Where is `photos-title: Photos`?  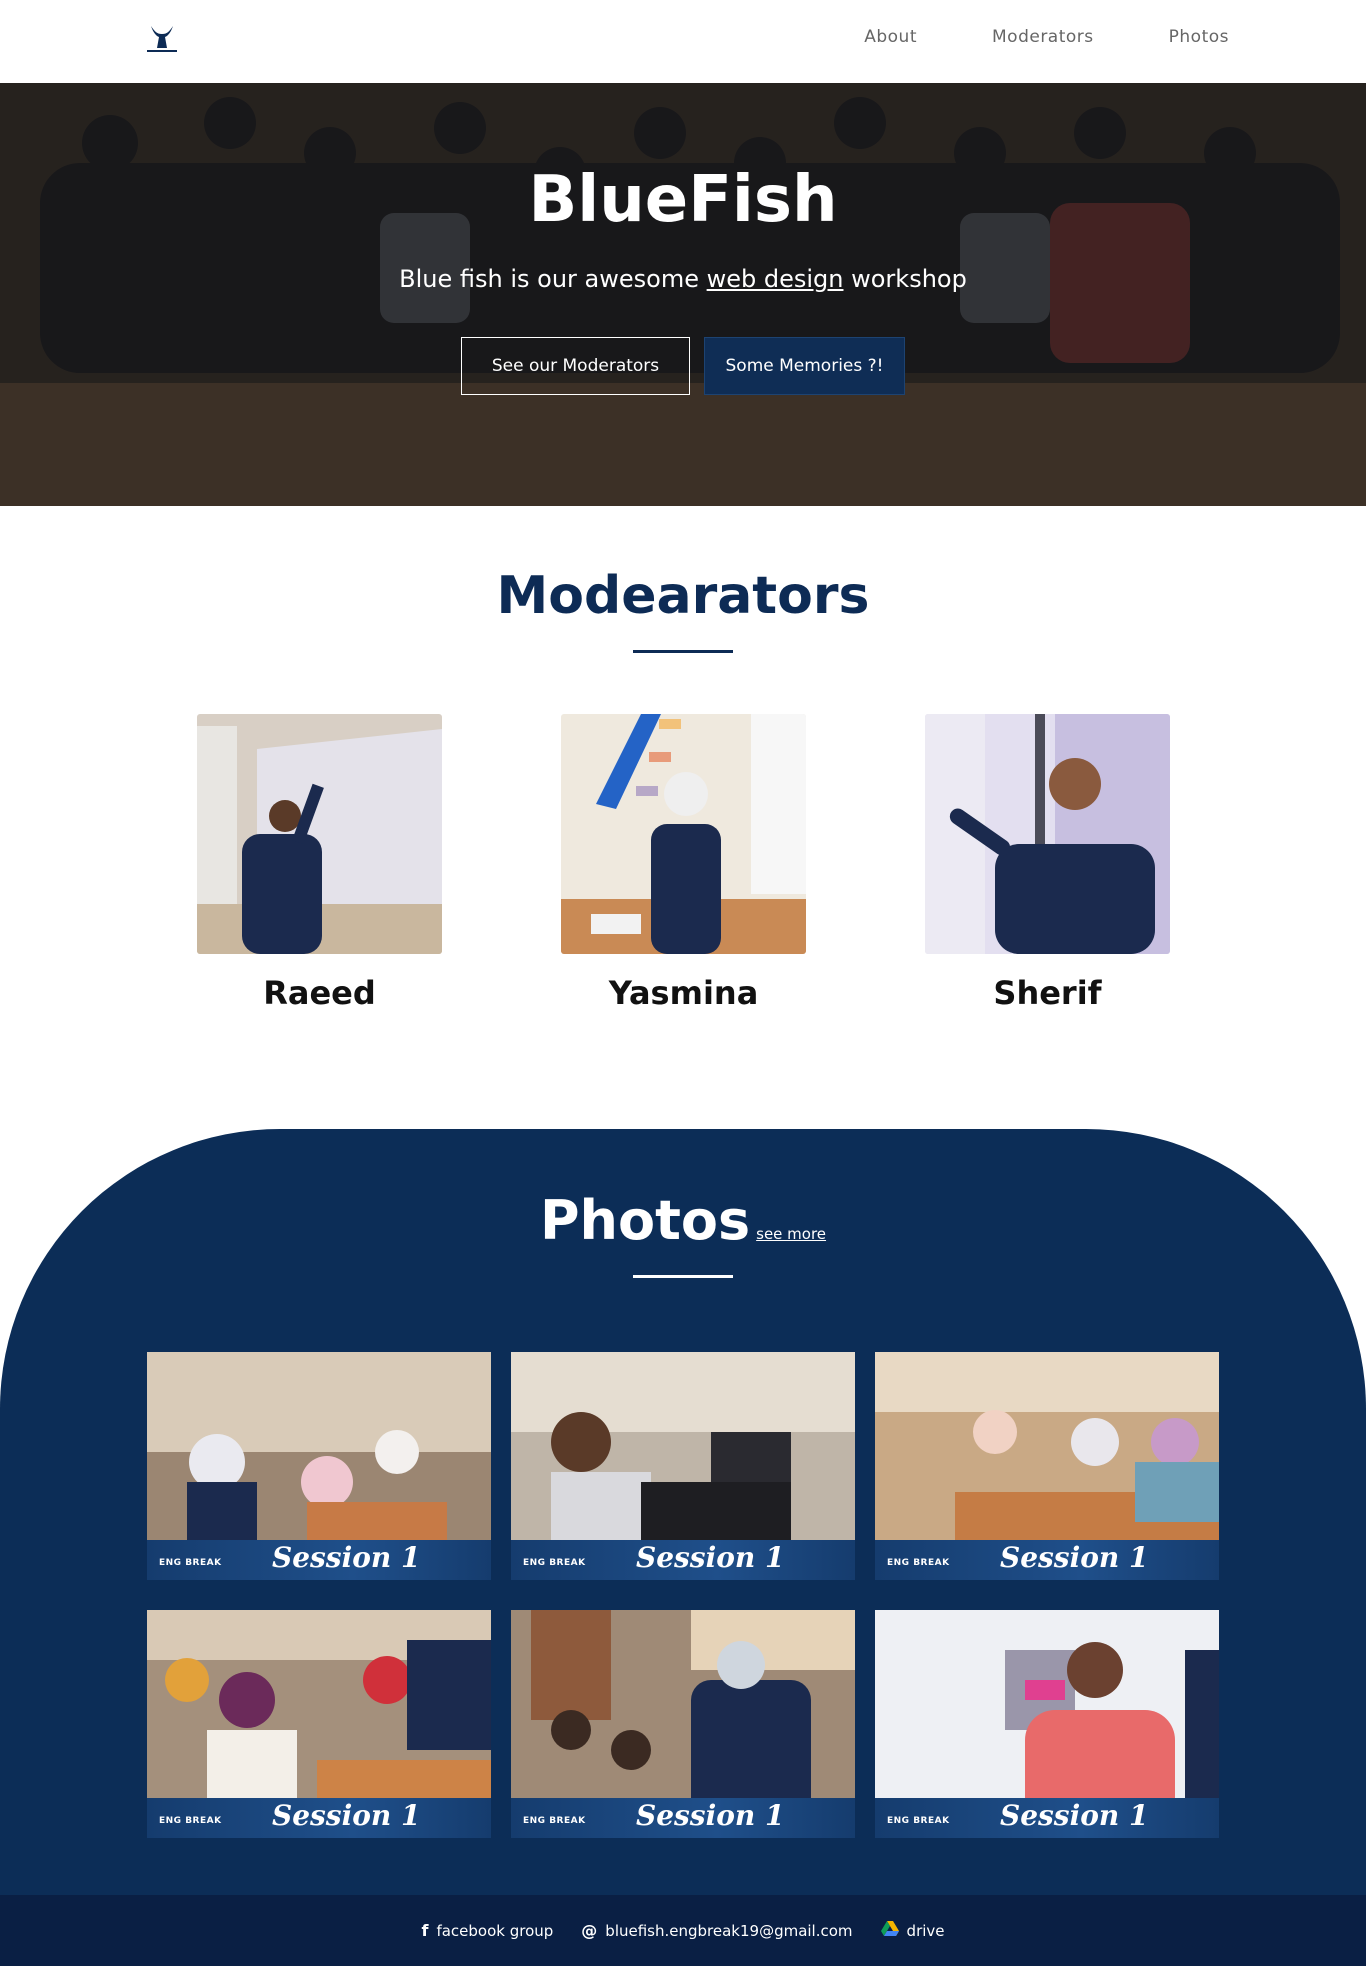 photos-title: Photos is located at coordinates (645, 1220).